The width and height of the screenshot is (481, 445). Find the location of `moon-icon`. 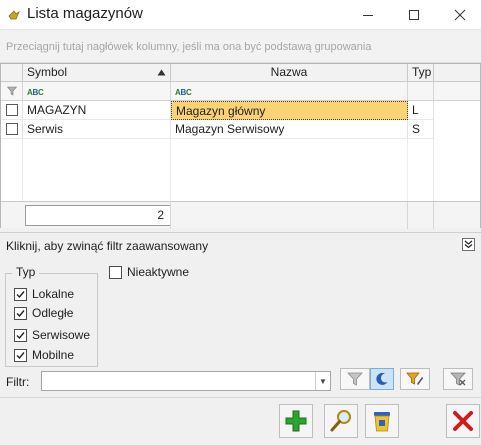

moon-icon is located at coordinates (382, 378).